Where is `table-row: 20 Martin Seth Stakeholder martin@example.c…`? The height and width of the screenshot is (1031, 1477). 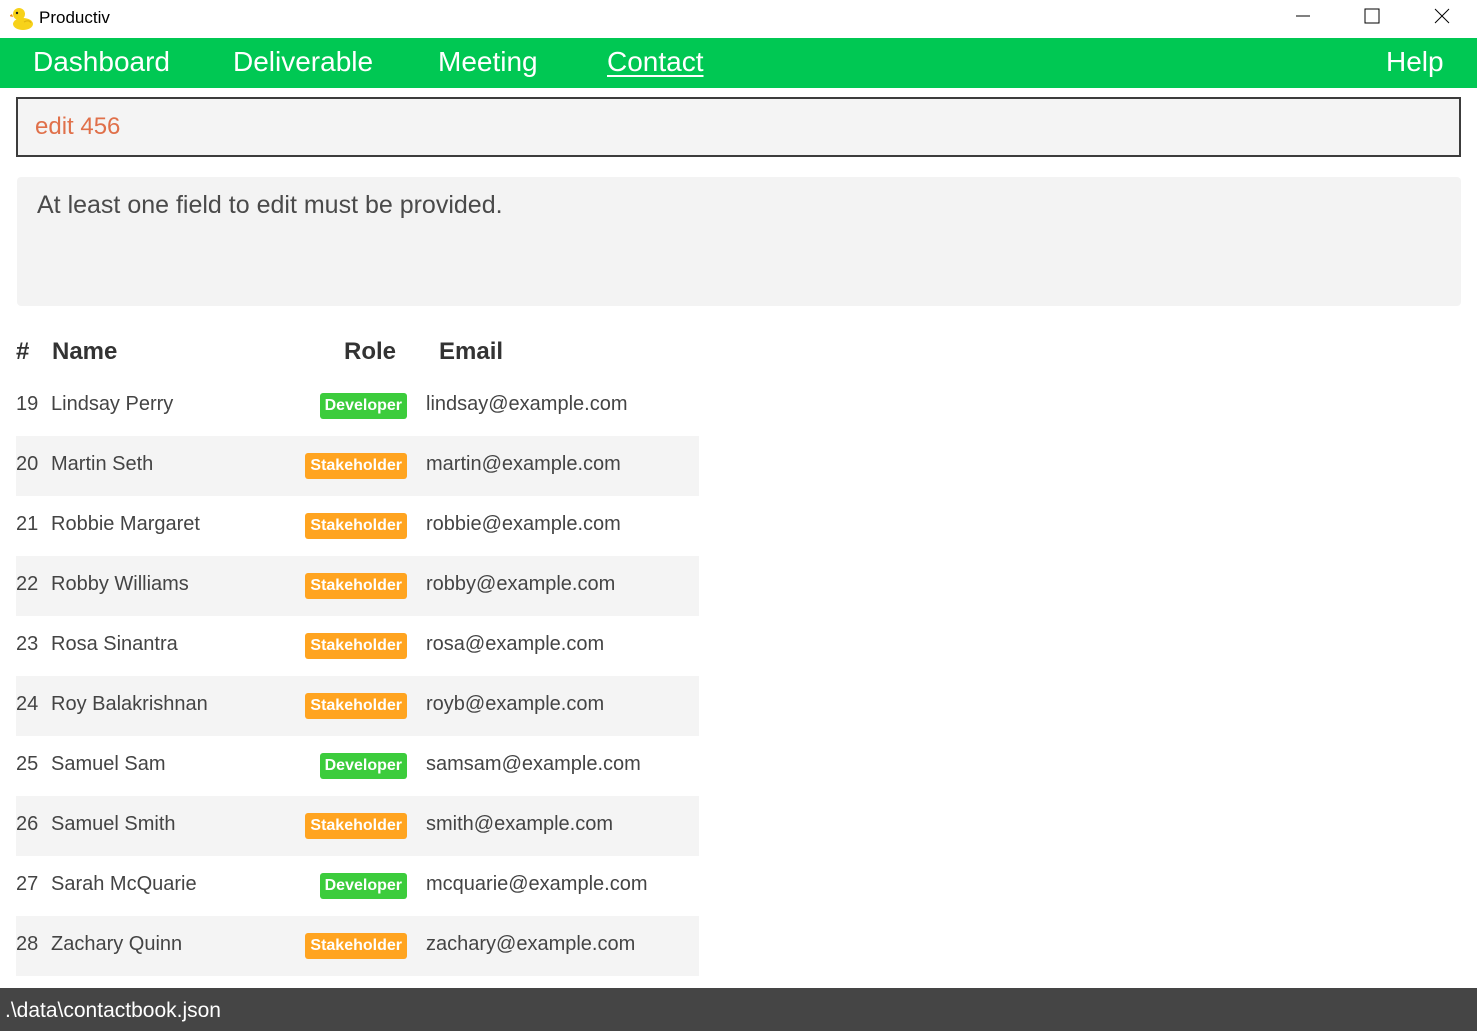
table-row: 20 Martin Seth Stakeholder martin@example.c… is located at coordinates (357, 466).